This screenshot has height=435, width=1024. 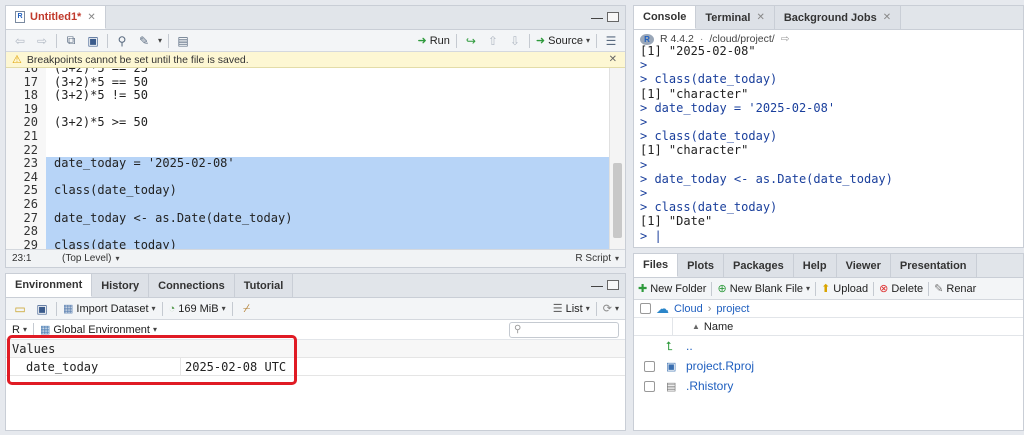 What do you see at coordinates (109, 309) in the screenshot?
I see `import-dataset-button: ▦ Import Dataset ▾` at bounding box center [109, 309].